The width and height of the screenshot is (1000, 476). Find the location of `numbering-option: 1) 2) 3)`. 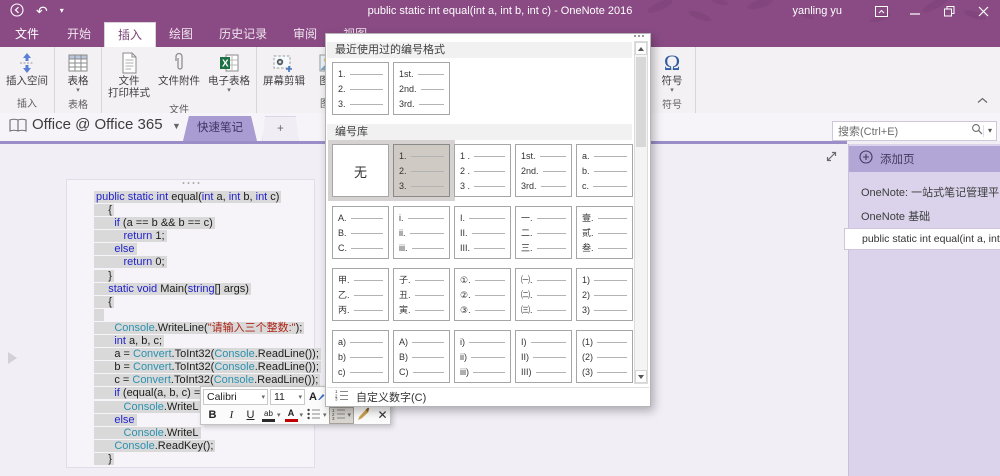

numbering-option: 1) 2) 3) is located at coordinates (604, 294).